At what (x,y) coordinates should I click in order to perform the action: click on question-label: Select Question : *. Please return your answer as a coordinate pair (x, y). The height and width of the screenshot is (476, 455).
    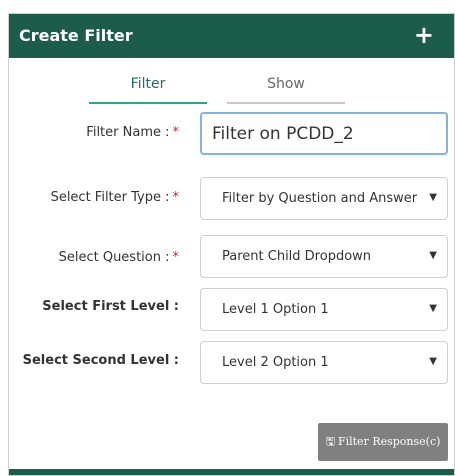
    Looking at the image, I should click on (119, 257).